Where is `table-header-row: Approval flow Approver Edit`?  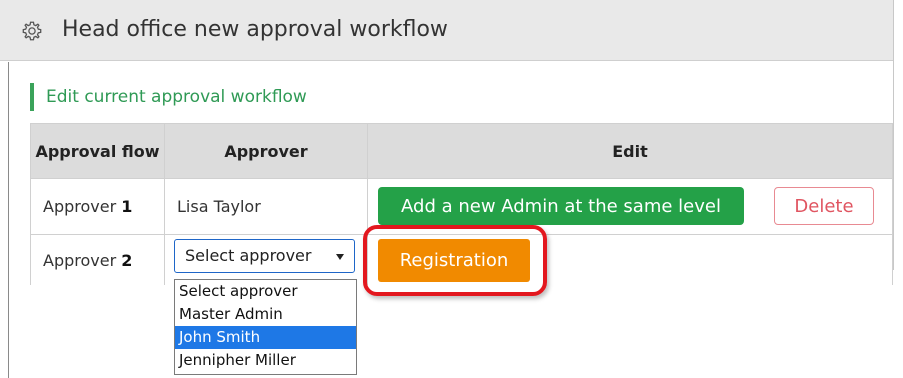 table-header-row: Approval flow Approver Edit is located at coordinates (461, 151).